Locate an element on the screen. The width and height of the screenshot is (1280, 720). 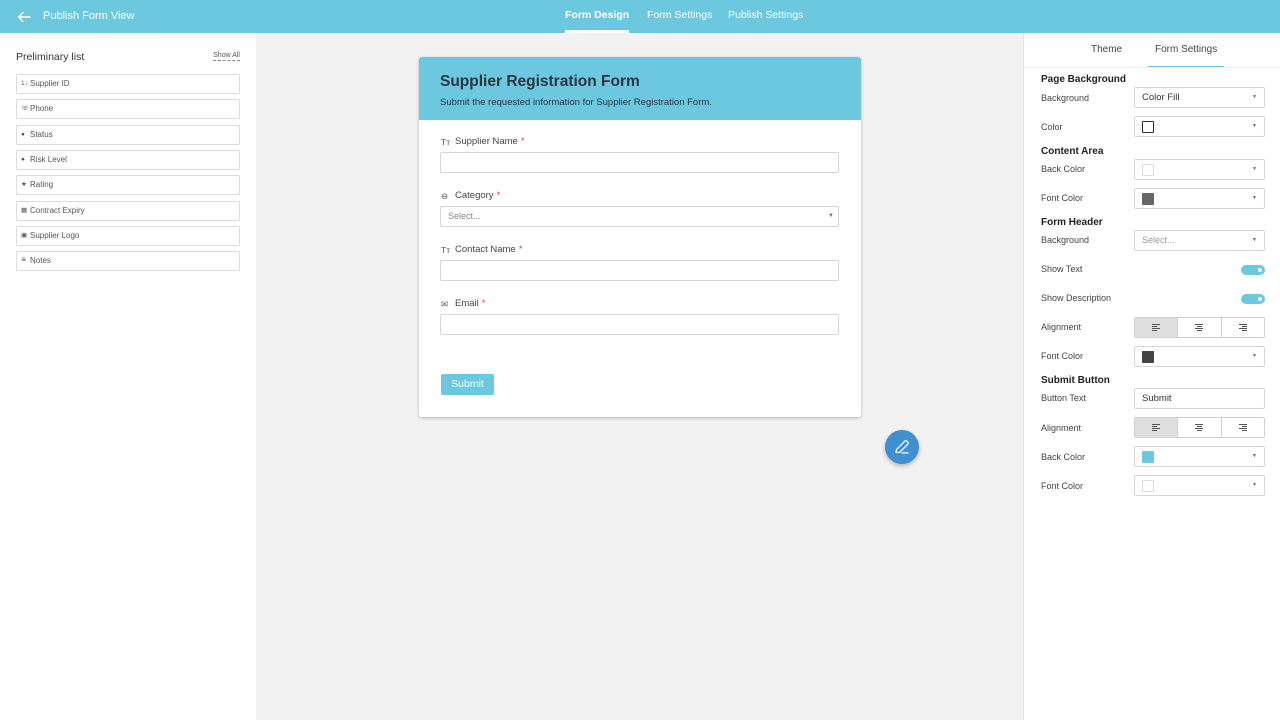
content-back-color-picker: ▼ is located at coordinates (1199, 169).